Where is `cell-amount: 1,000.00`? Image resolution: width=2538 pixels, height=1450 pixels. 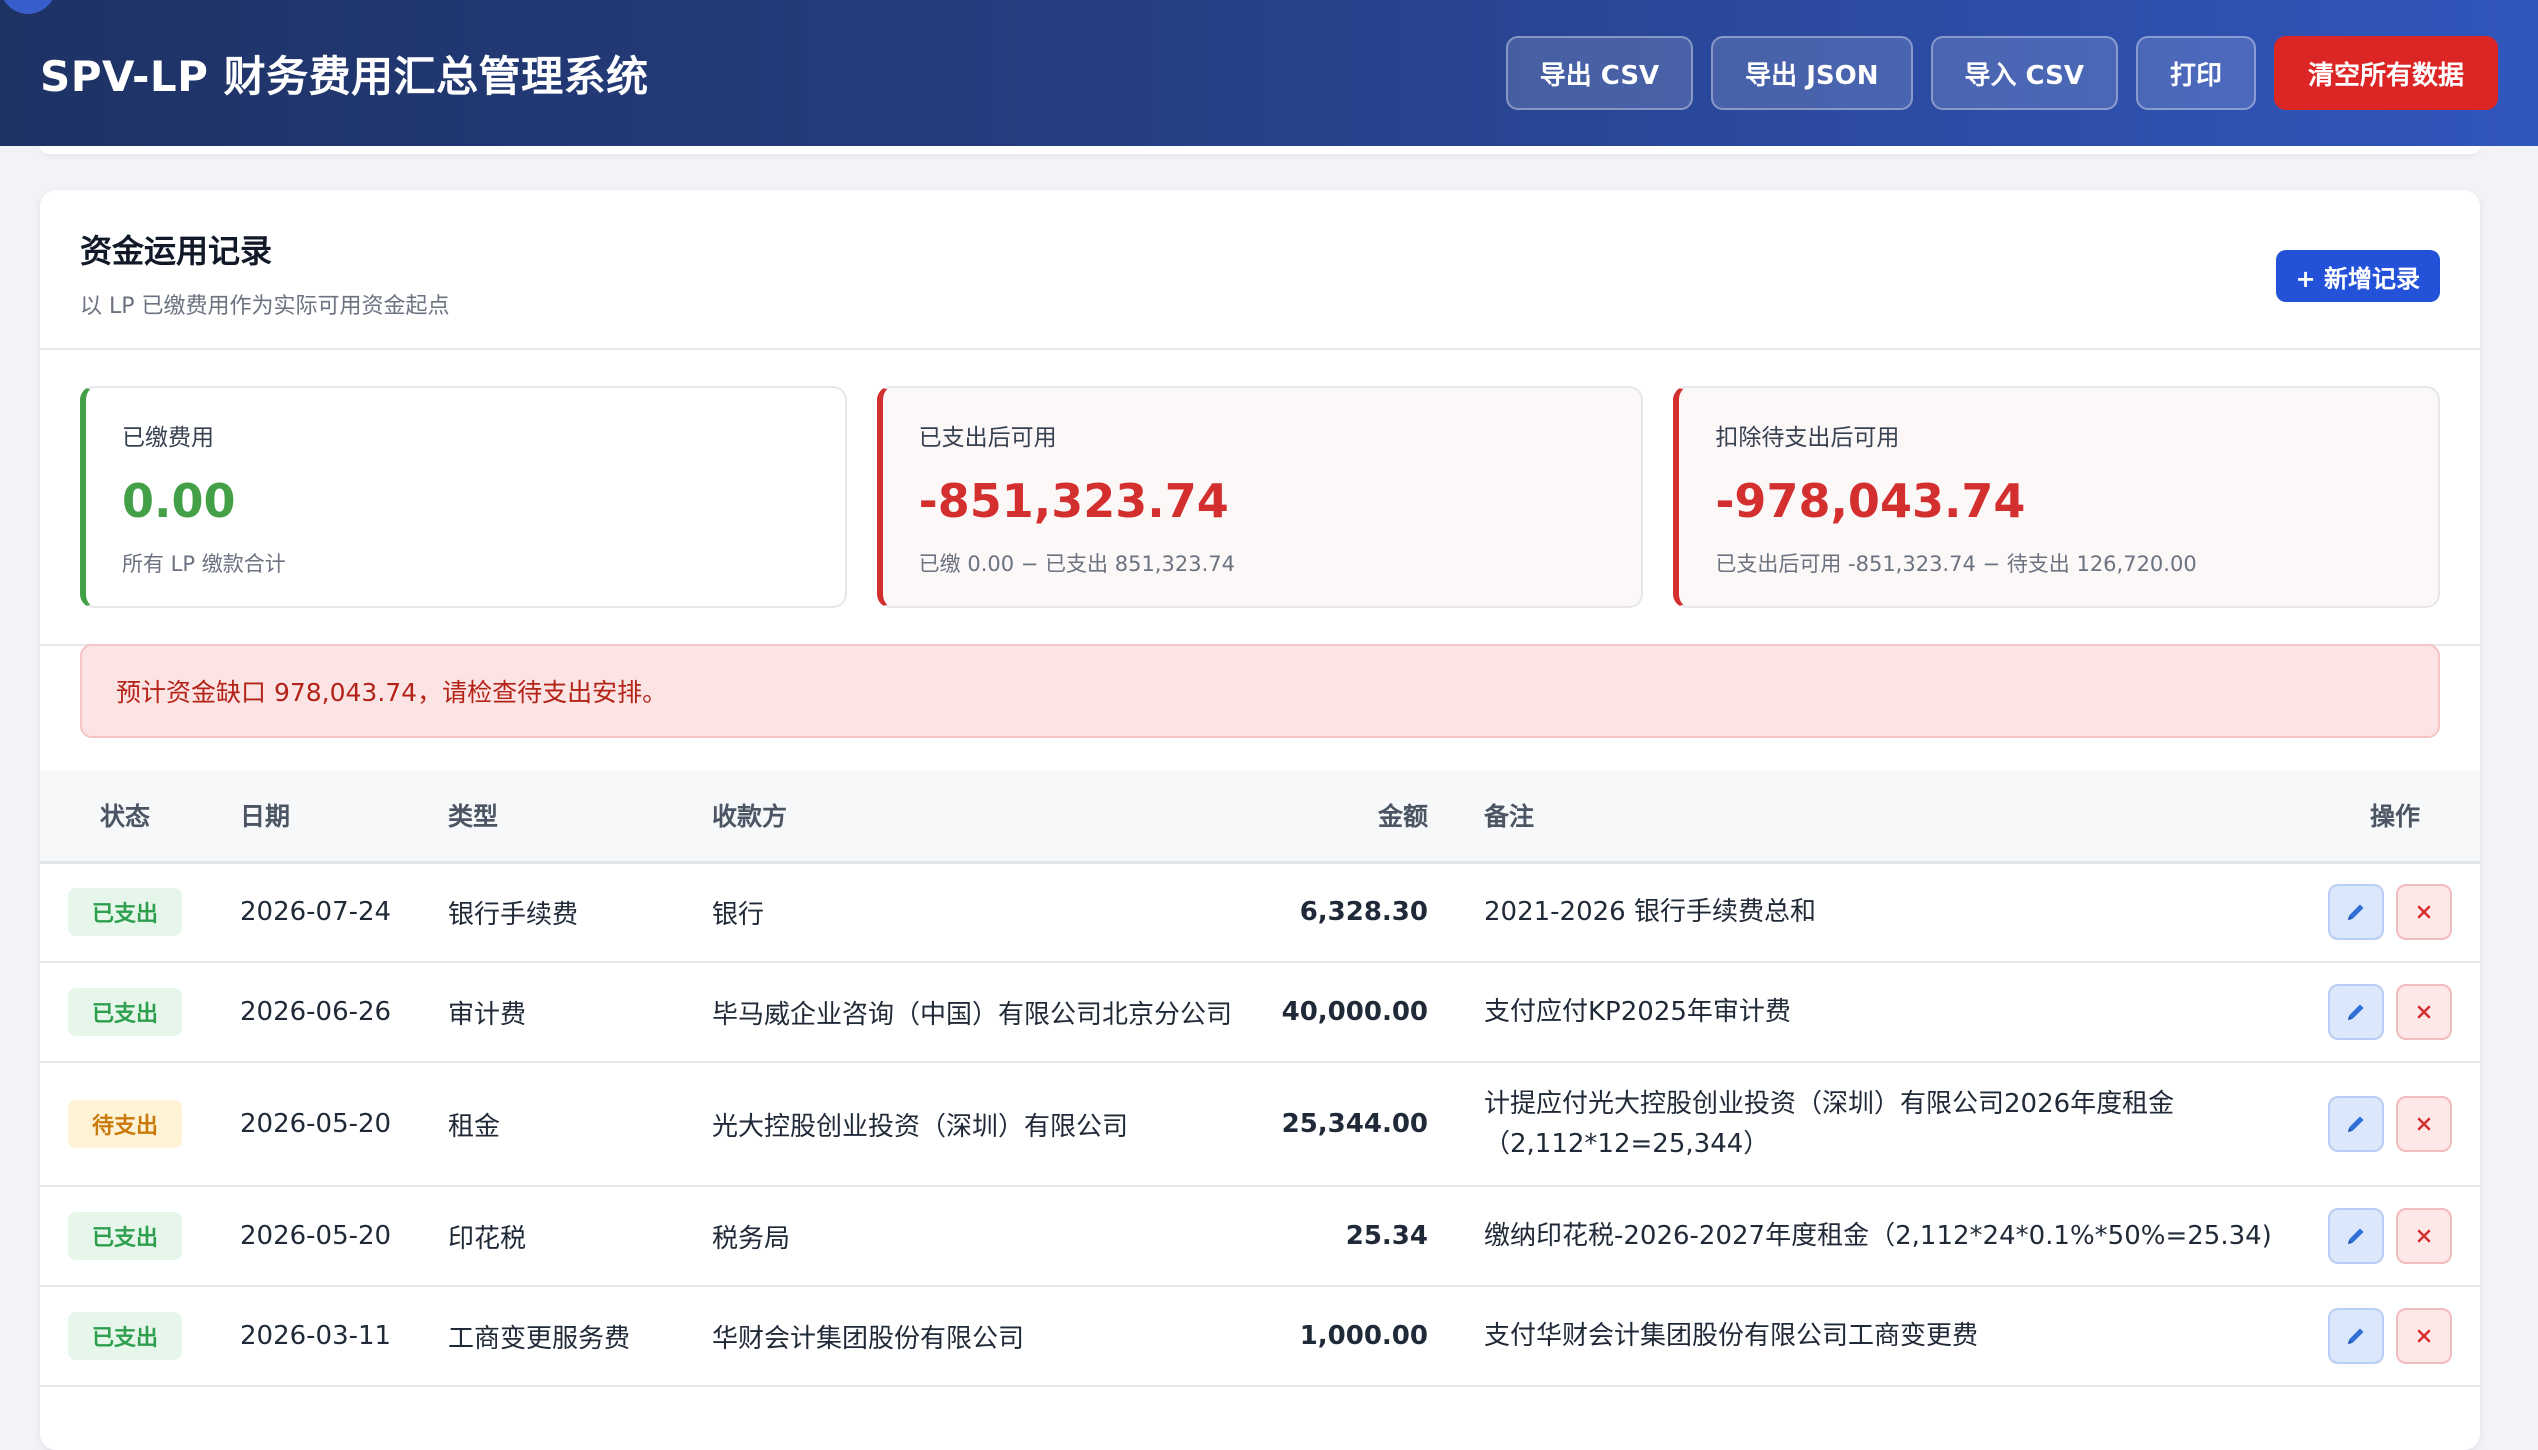 cell-amount: 1,000.00 is located at coordinates (1363, 1336).